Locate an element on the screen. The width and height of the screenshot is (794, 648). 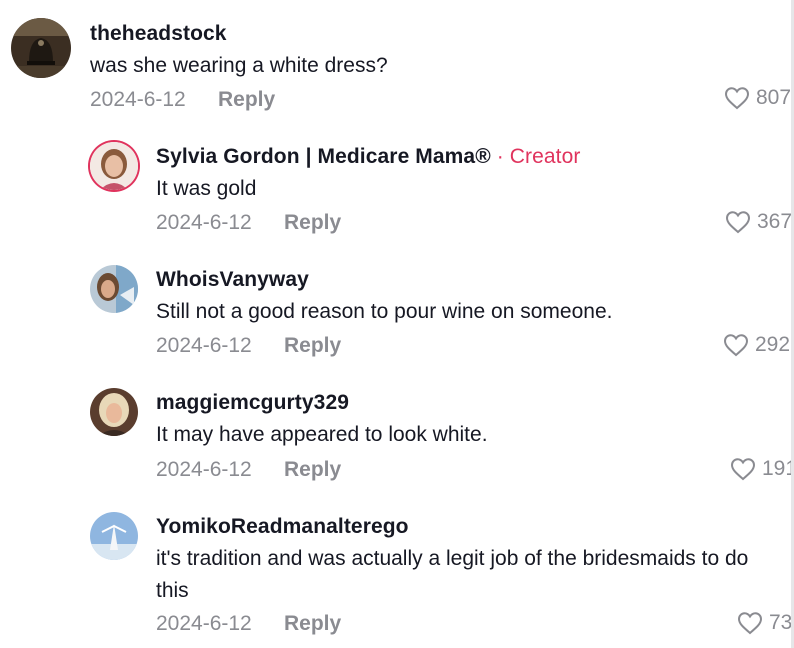
comment-text: It was gold is located at coordinates (206, 188).